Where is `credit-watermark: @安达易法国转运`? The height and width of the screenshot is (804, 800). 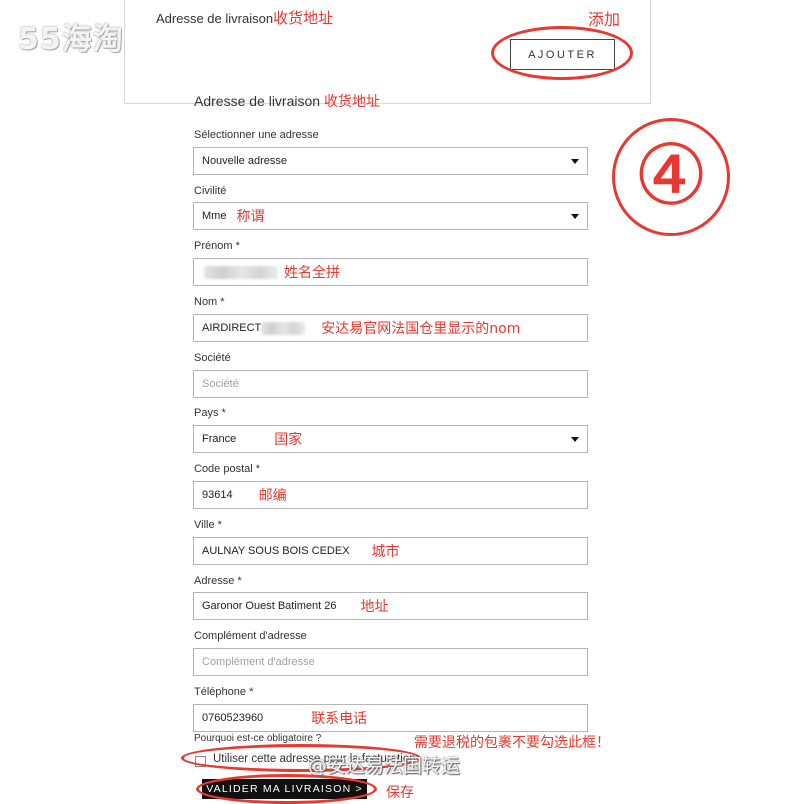 credit-watermark: @安达易法国转运 is located at coordinates (384, 766).